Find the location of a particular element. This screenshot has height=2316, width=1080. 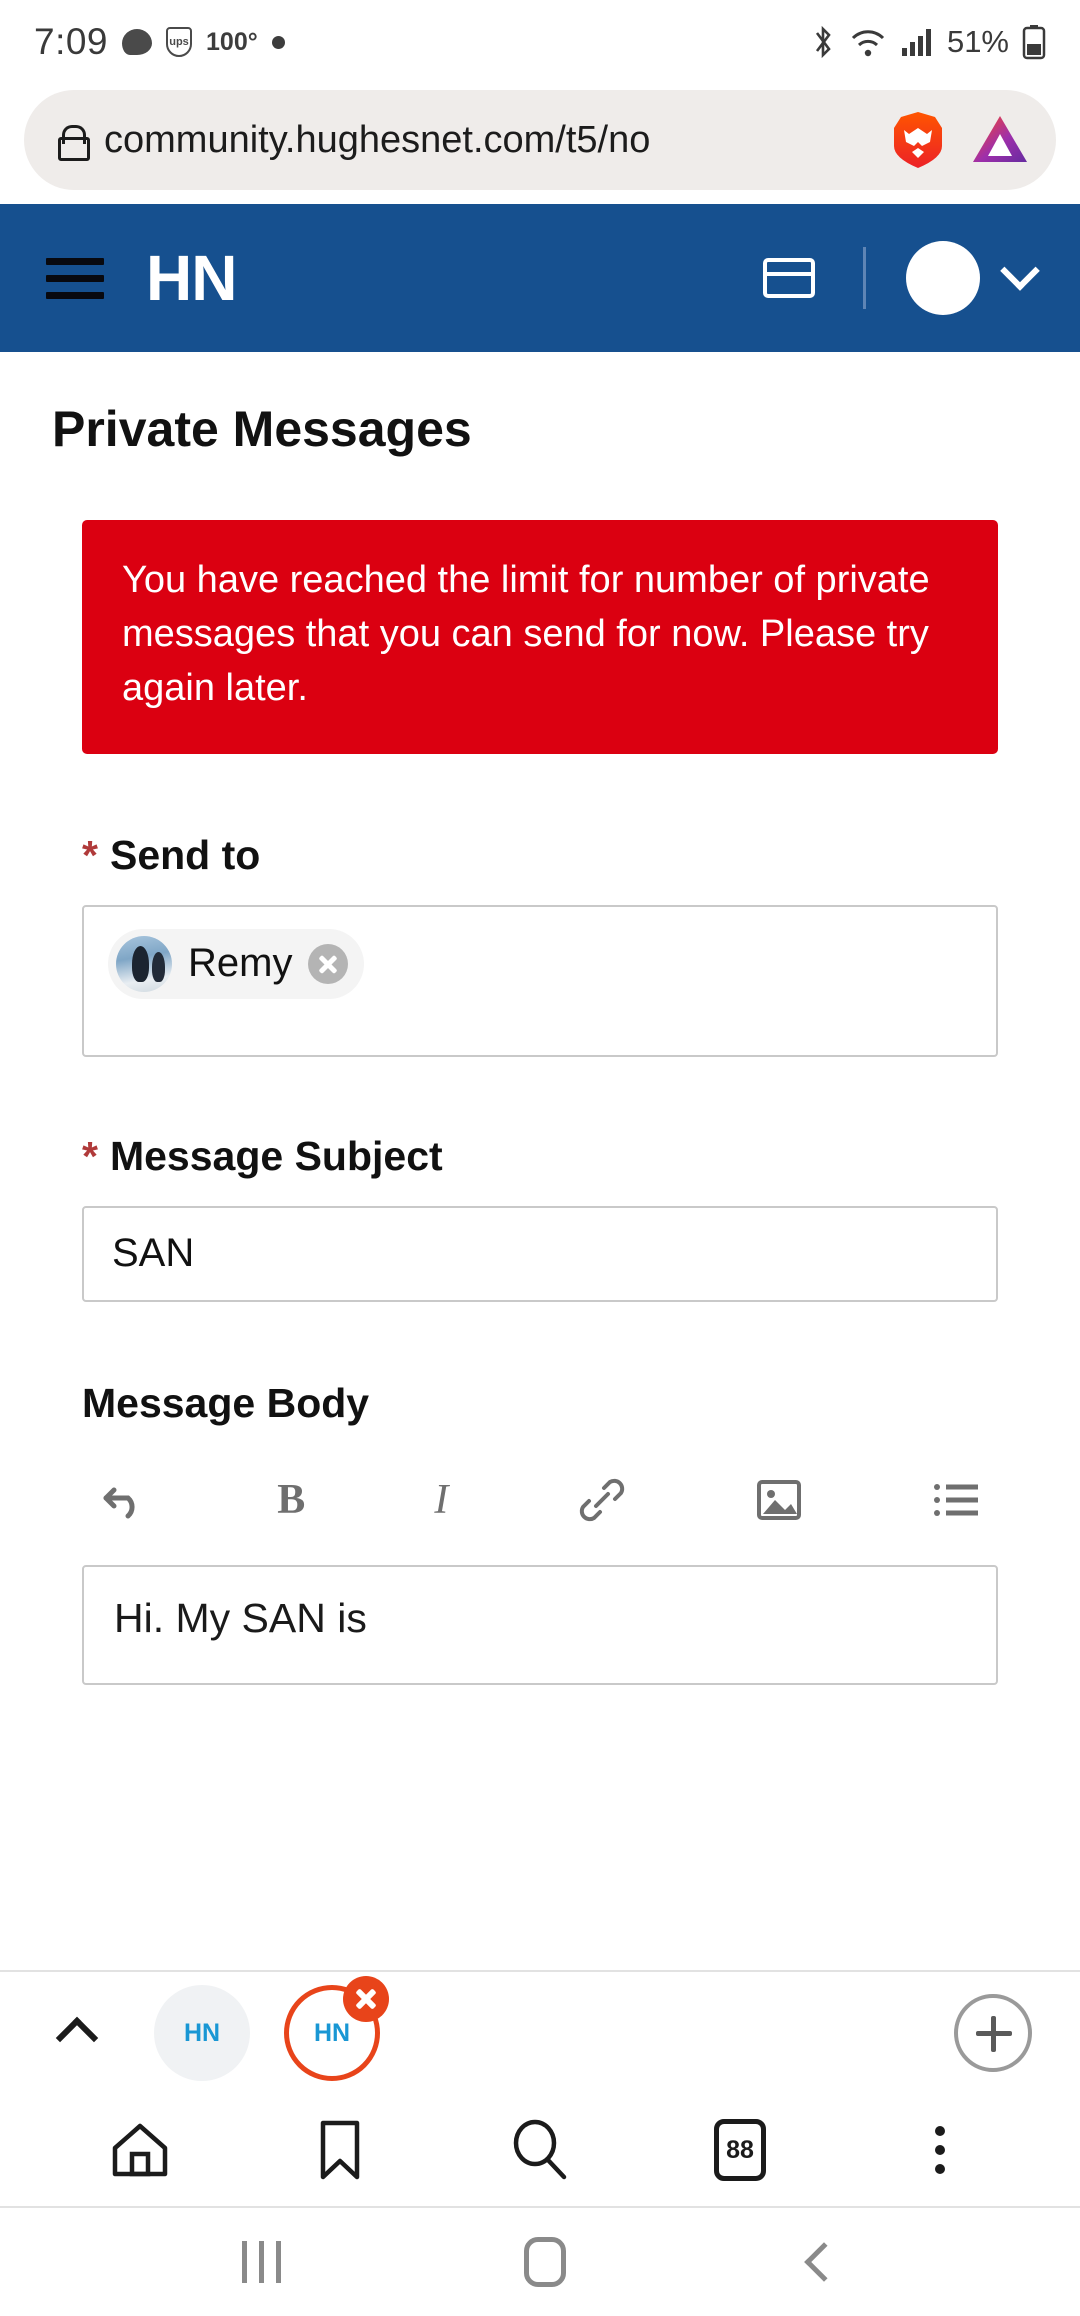

browser-bottom-nav: 88 is located at coordinates (540, 2151).